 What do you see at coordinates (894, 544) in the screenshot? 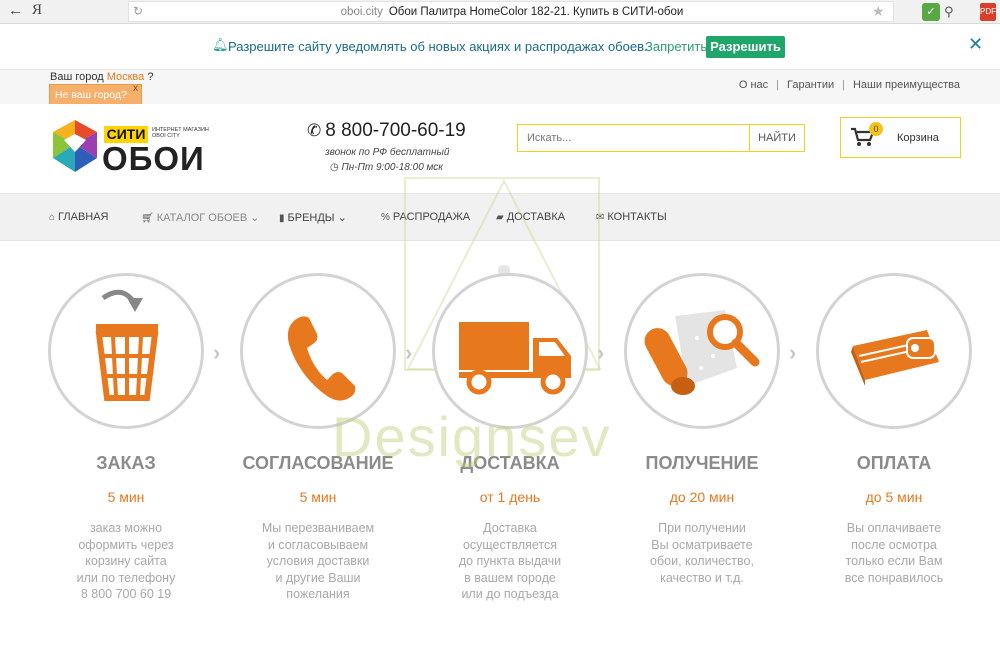
I see `desc-line: после осмотра` at bounding box center [894, 544].